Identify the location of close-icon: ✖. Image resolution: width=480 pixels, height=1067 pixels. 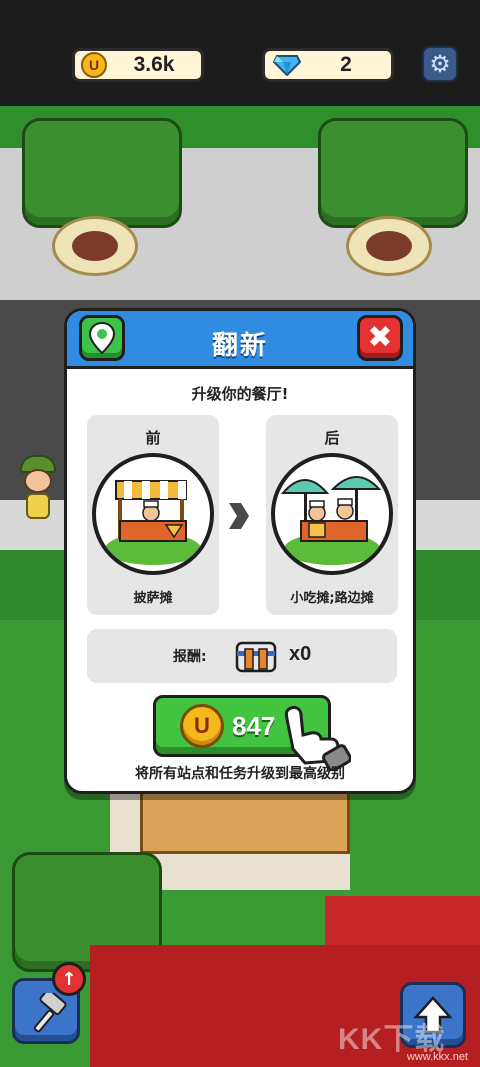
(380, 337).